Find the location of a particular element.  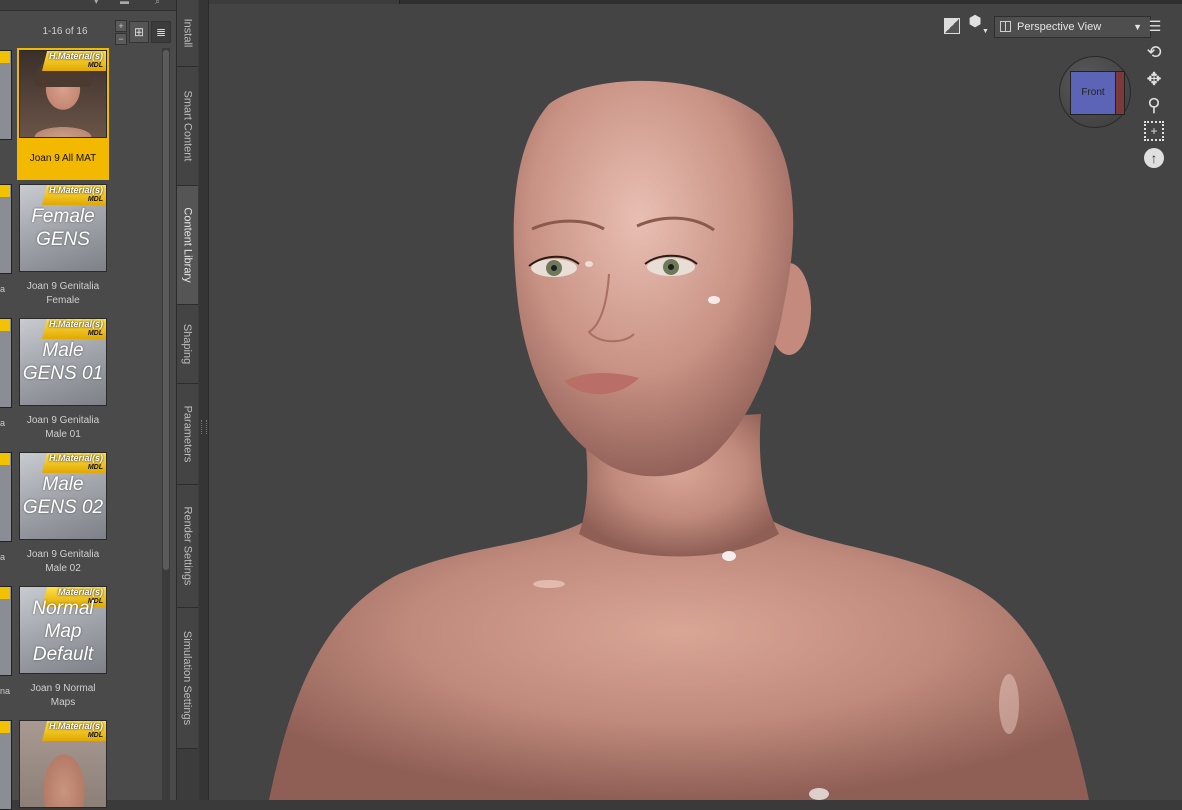

tab-label: Simulation Settings is located at coordinates (187, 678).